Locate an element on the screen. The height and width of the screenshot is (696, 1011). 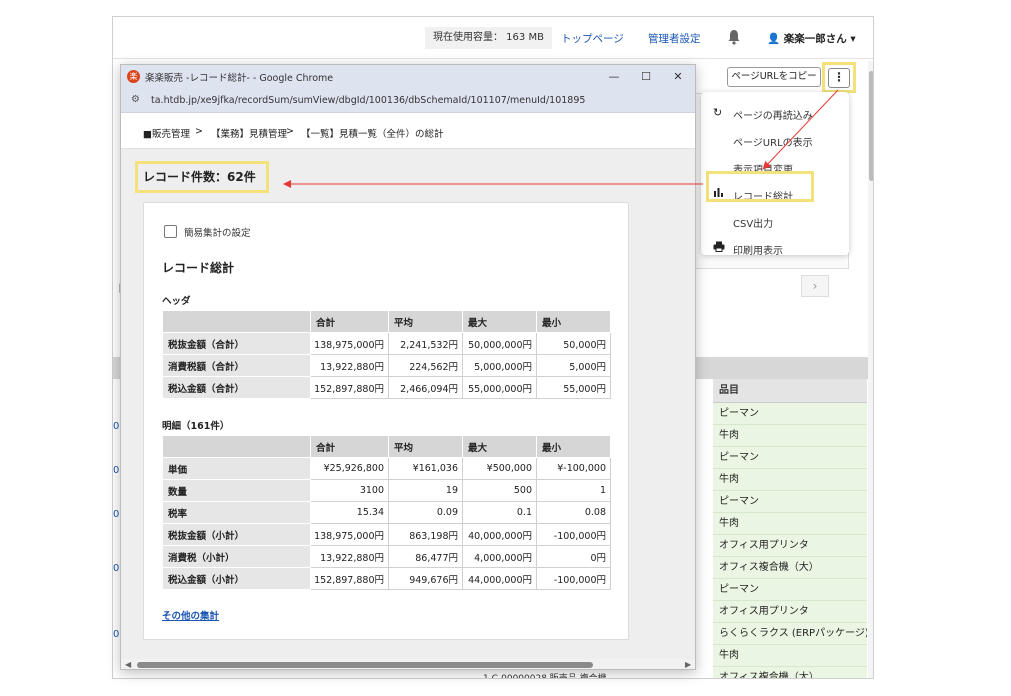
annotation-arrows is located at coordinates (561, 138).